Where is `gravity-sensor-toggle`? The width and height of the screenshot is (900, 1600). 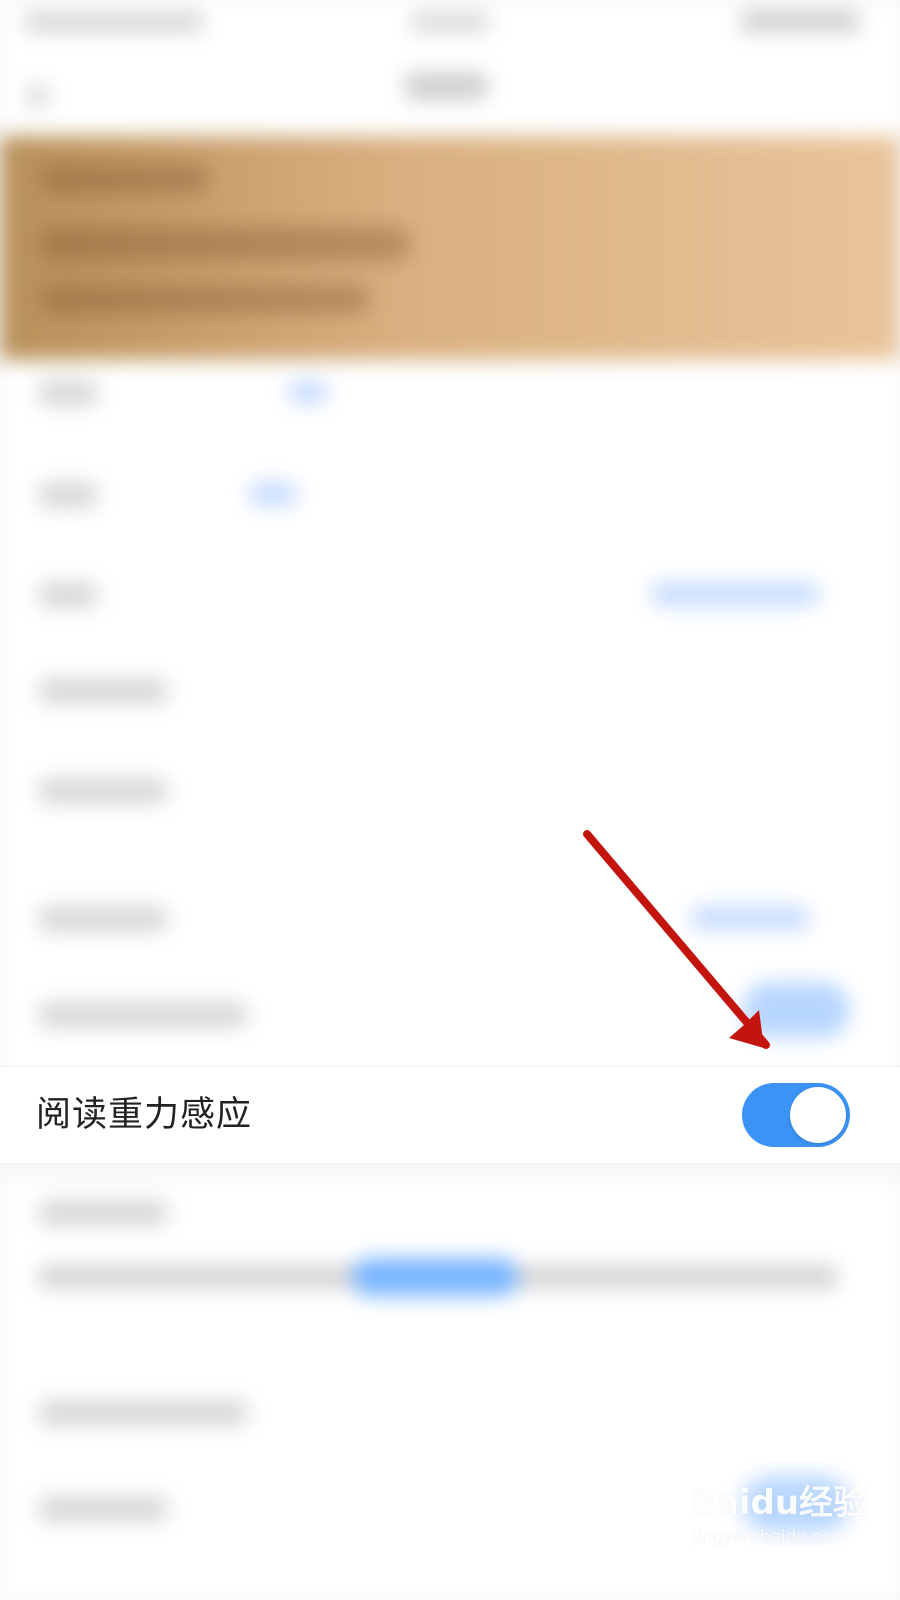
gravity-sensor-toggle is located at coordinates (796, 1115).